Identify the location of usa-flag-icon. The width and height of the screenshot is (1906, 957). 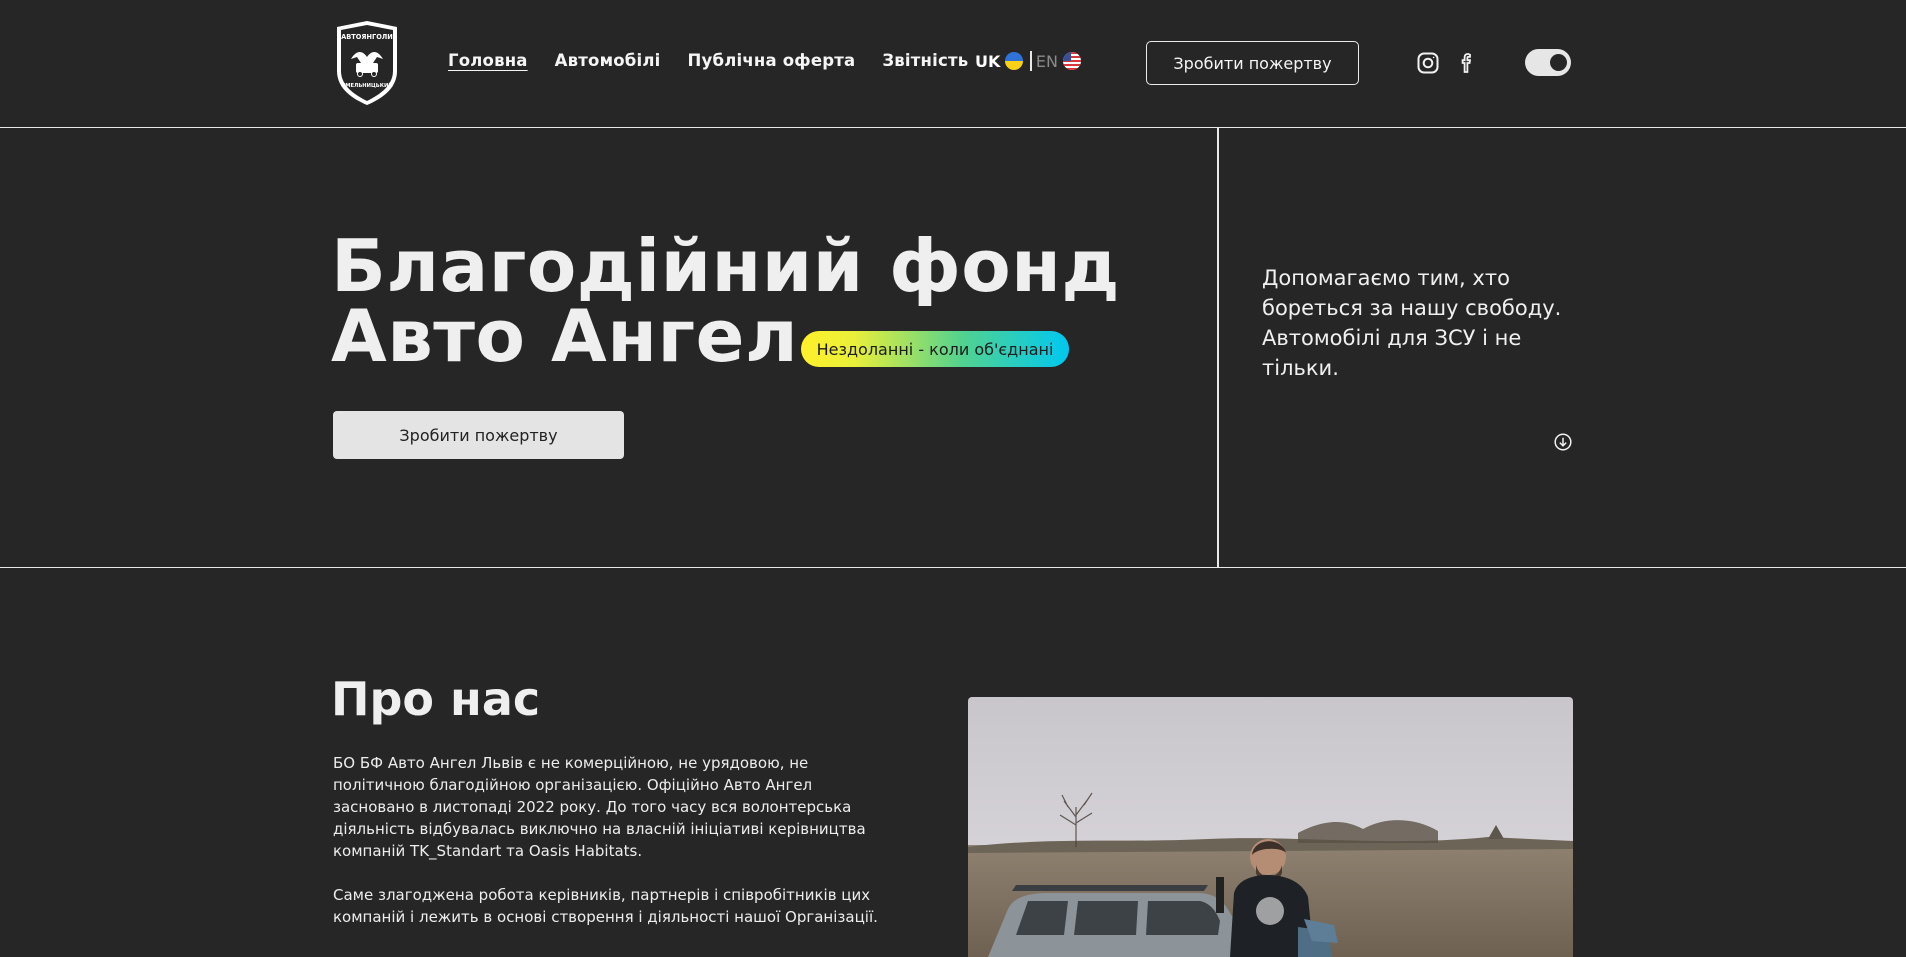
(1071, 61).